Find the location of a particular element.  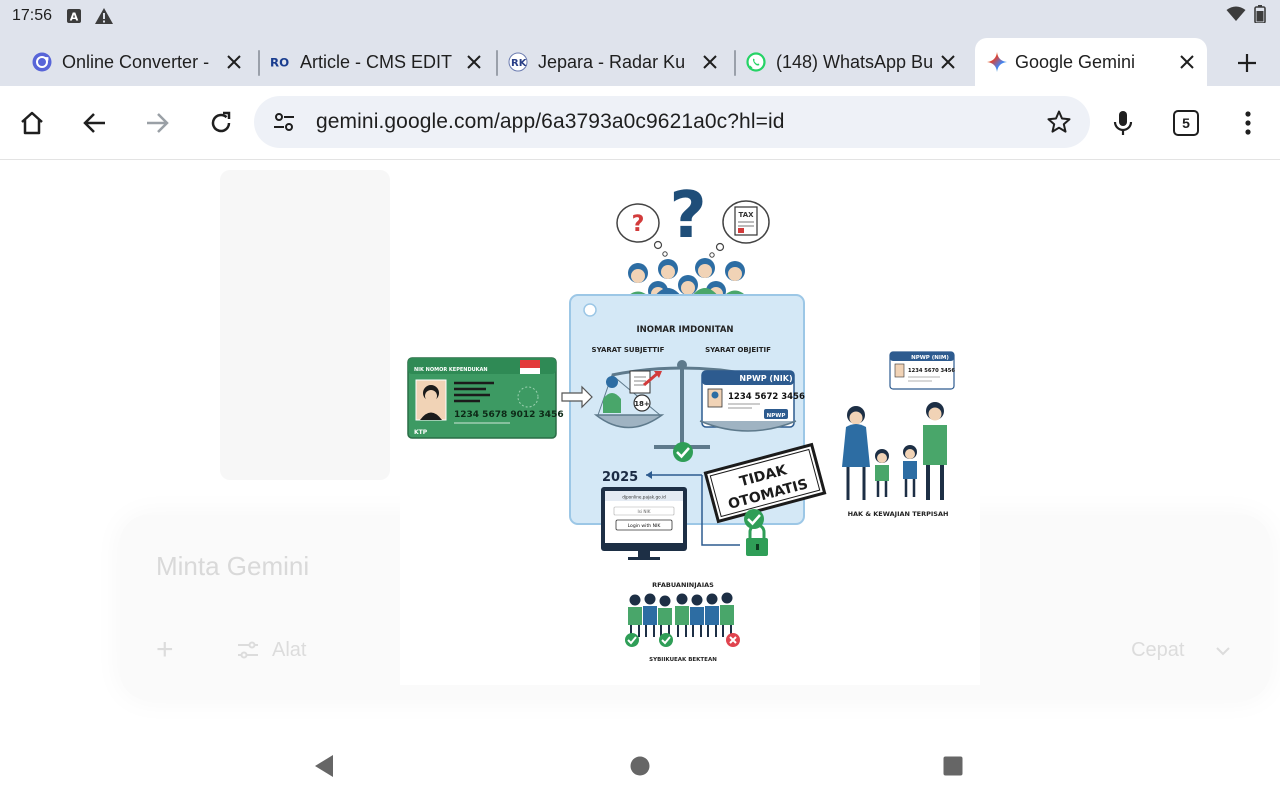

tab-title: (148) WhatsApp Bu is located at coordinates (854, 62).